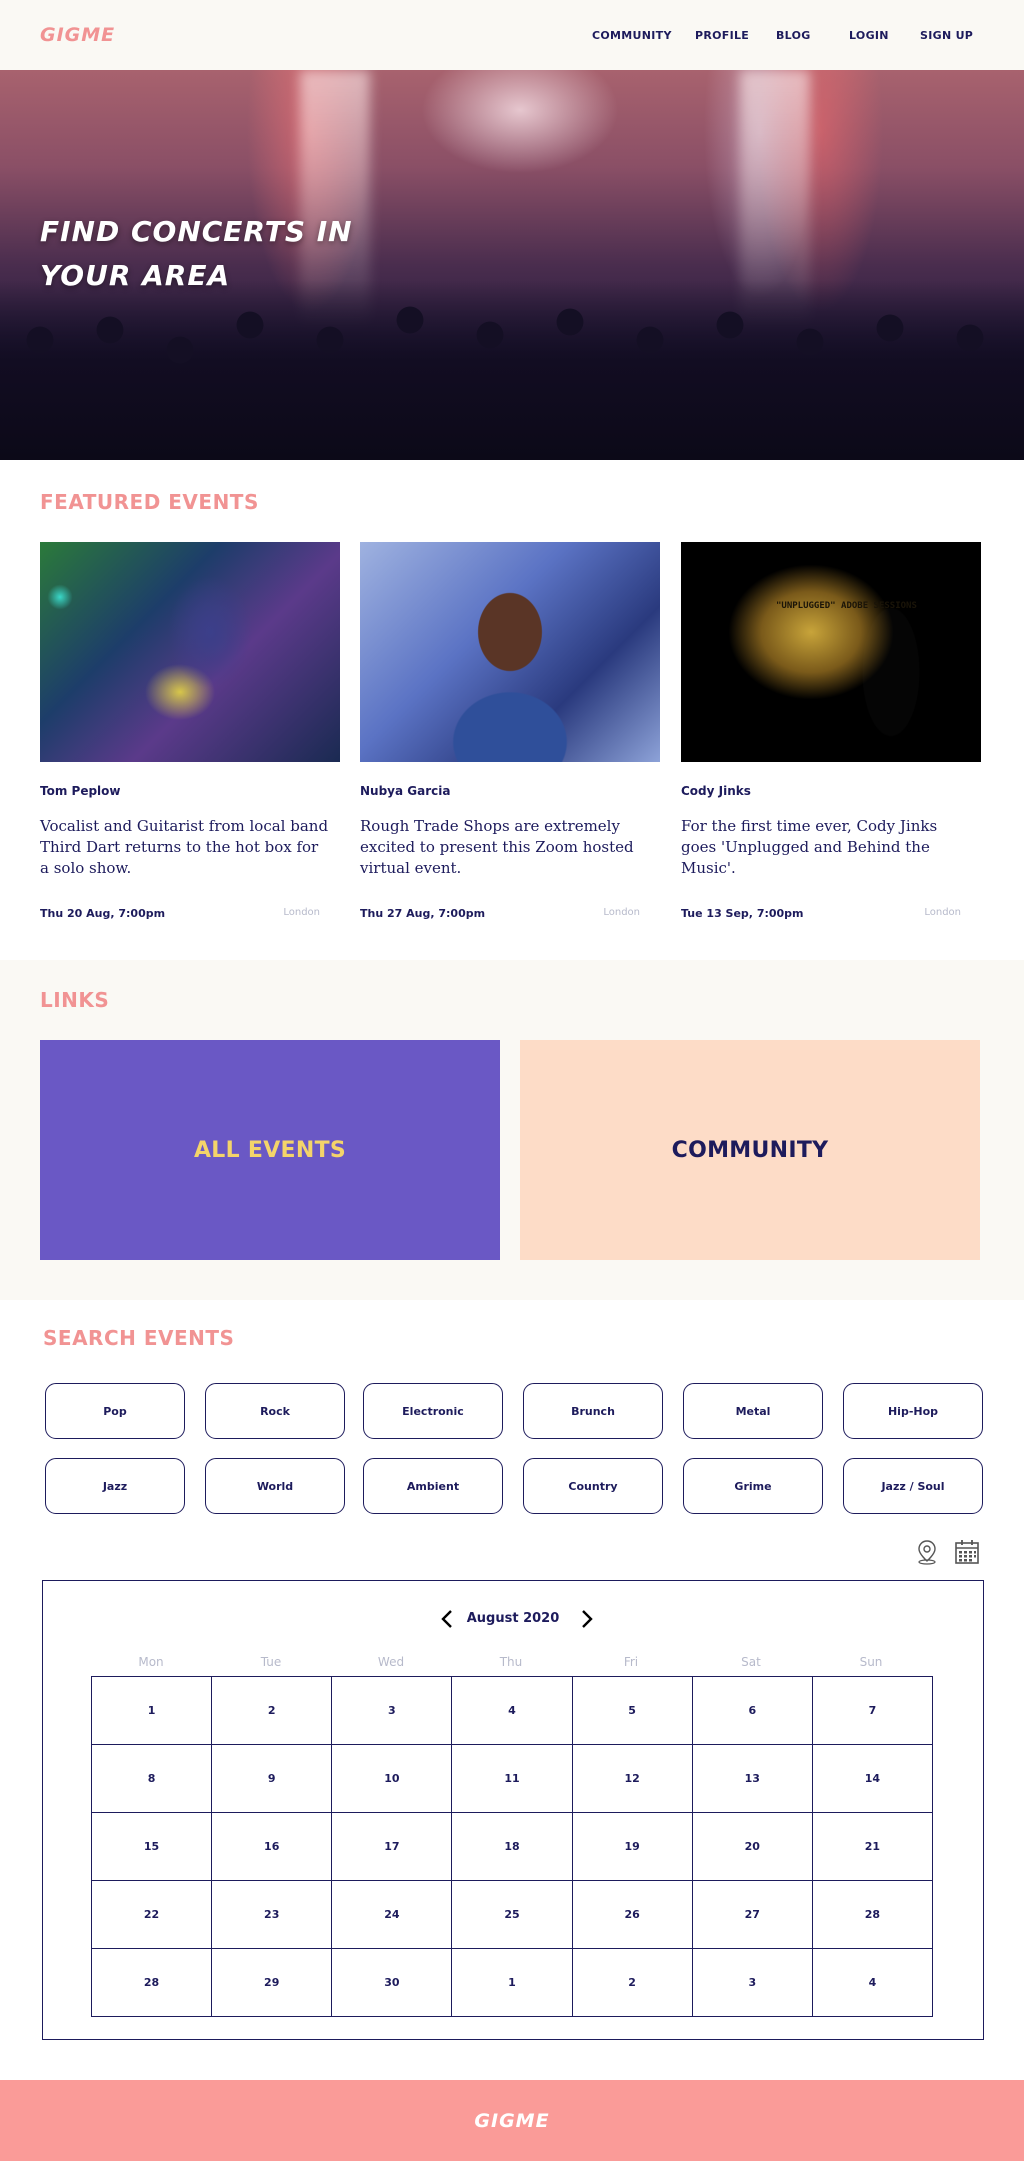 Image resolution: width=1024 pixels, height=2161 pixels. What do you see at coordinates (392, 1983) in the screenshot?
I see `calendar-day-cell: 30` at bounding box center [392, 1983].